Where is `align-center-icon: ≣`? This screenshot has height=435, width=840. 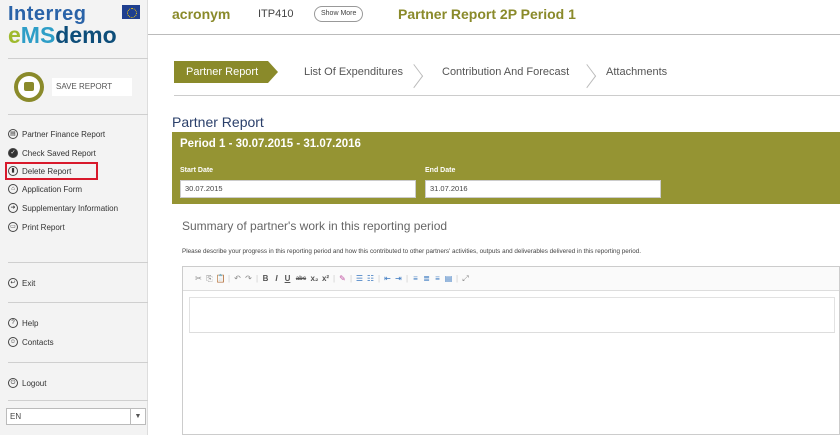 align-center-icon: ≣ is located at coordinates (426, 278).